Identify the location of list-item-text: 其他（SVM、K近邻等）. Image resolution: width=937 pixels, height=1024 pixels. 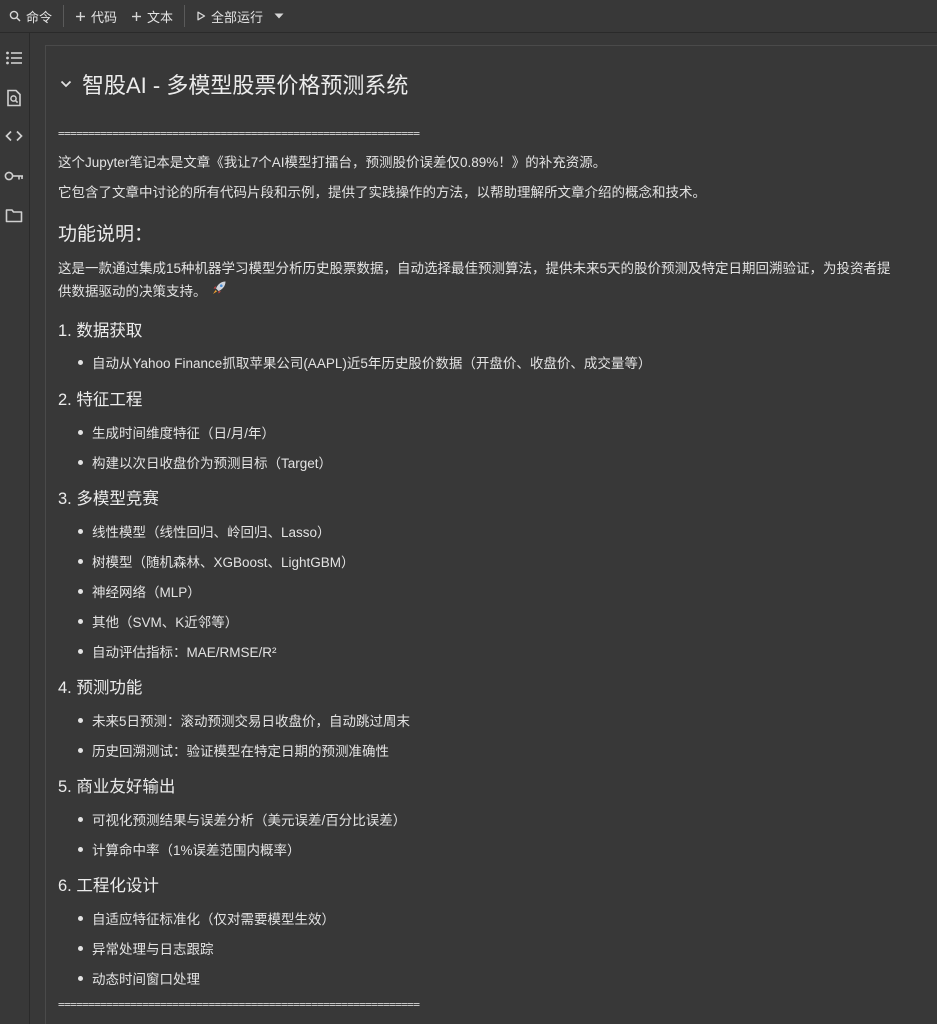
(165, 622).